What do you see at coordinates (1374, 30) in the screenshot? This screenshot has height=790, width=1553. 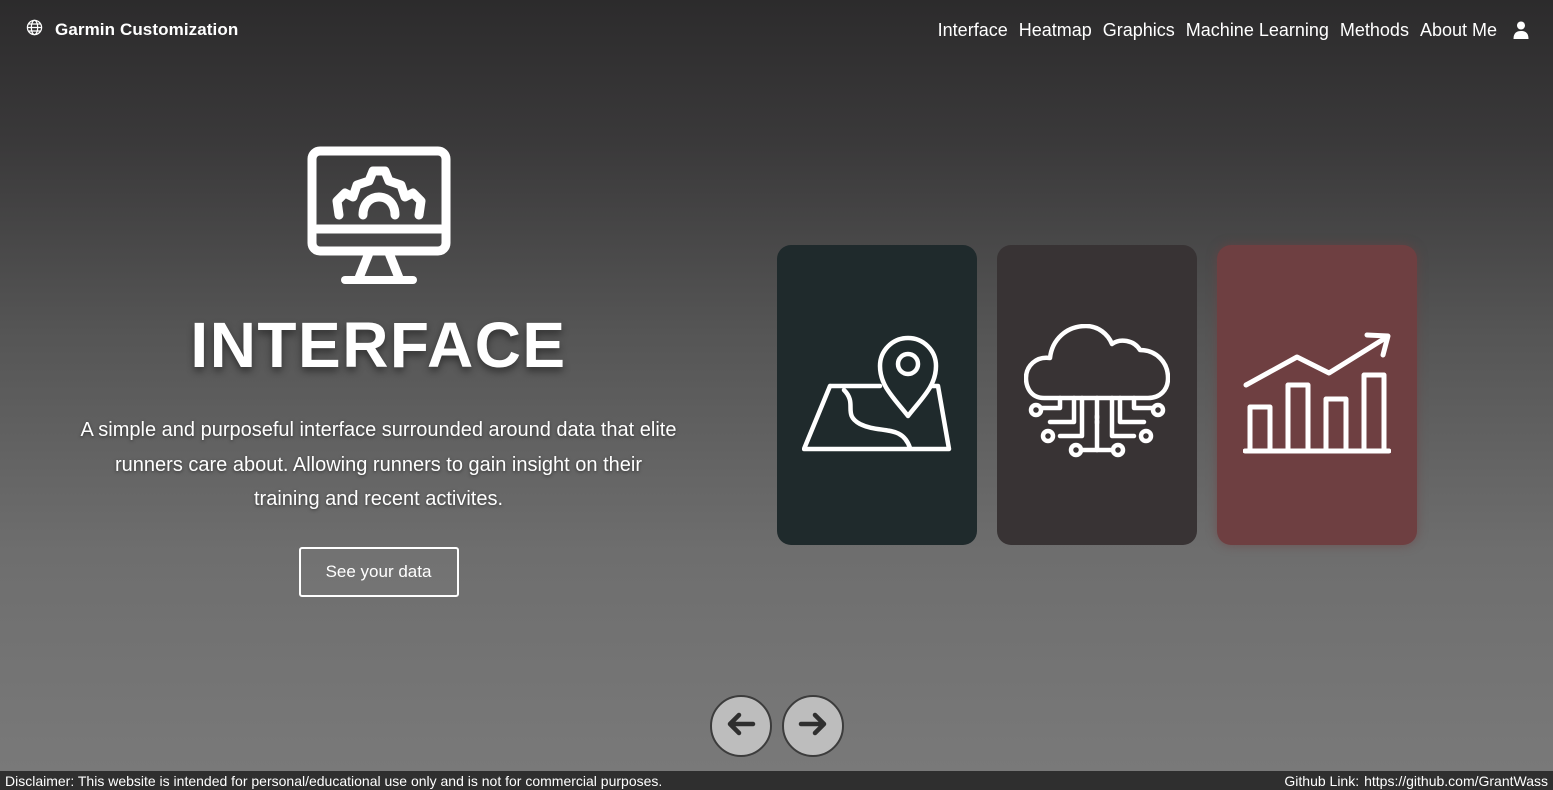 I see `nav-link-methods: Methods` at bounding box center [1374, 30].